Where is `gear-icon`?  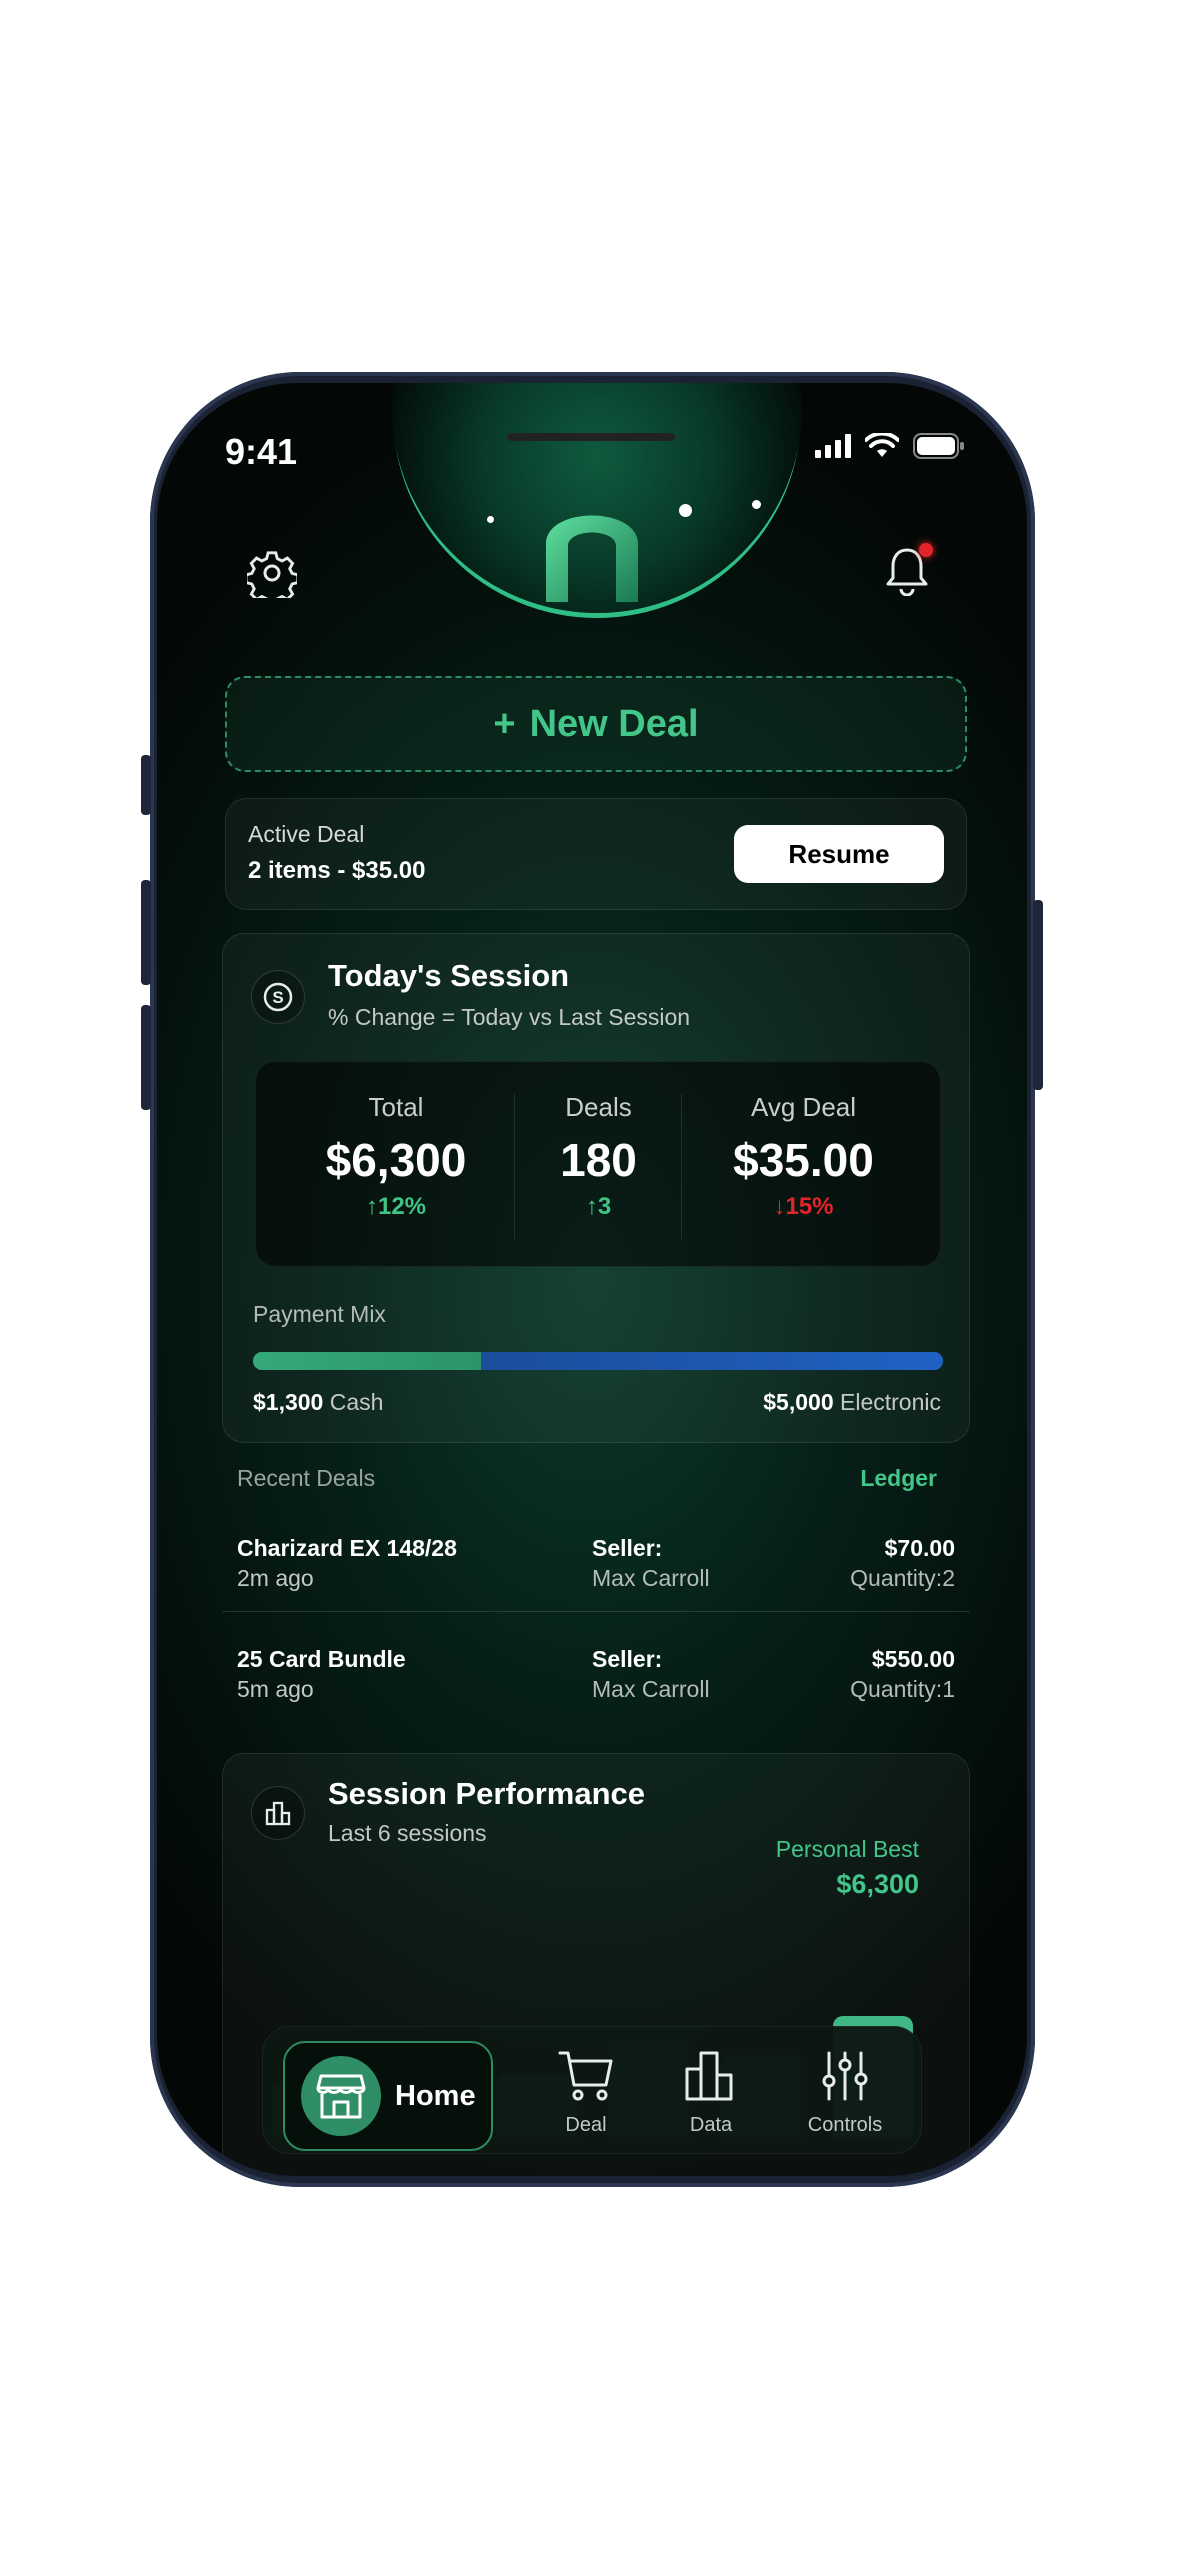 gear-icon is located at coordinates (272, 574).